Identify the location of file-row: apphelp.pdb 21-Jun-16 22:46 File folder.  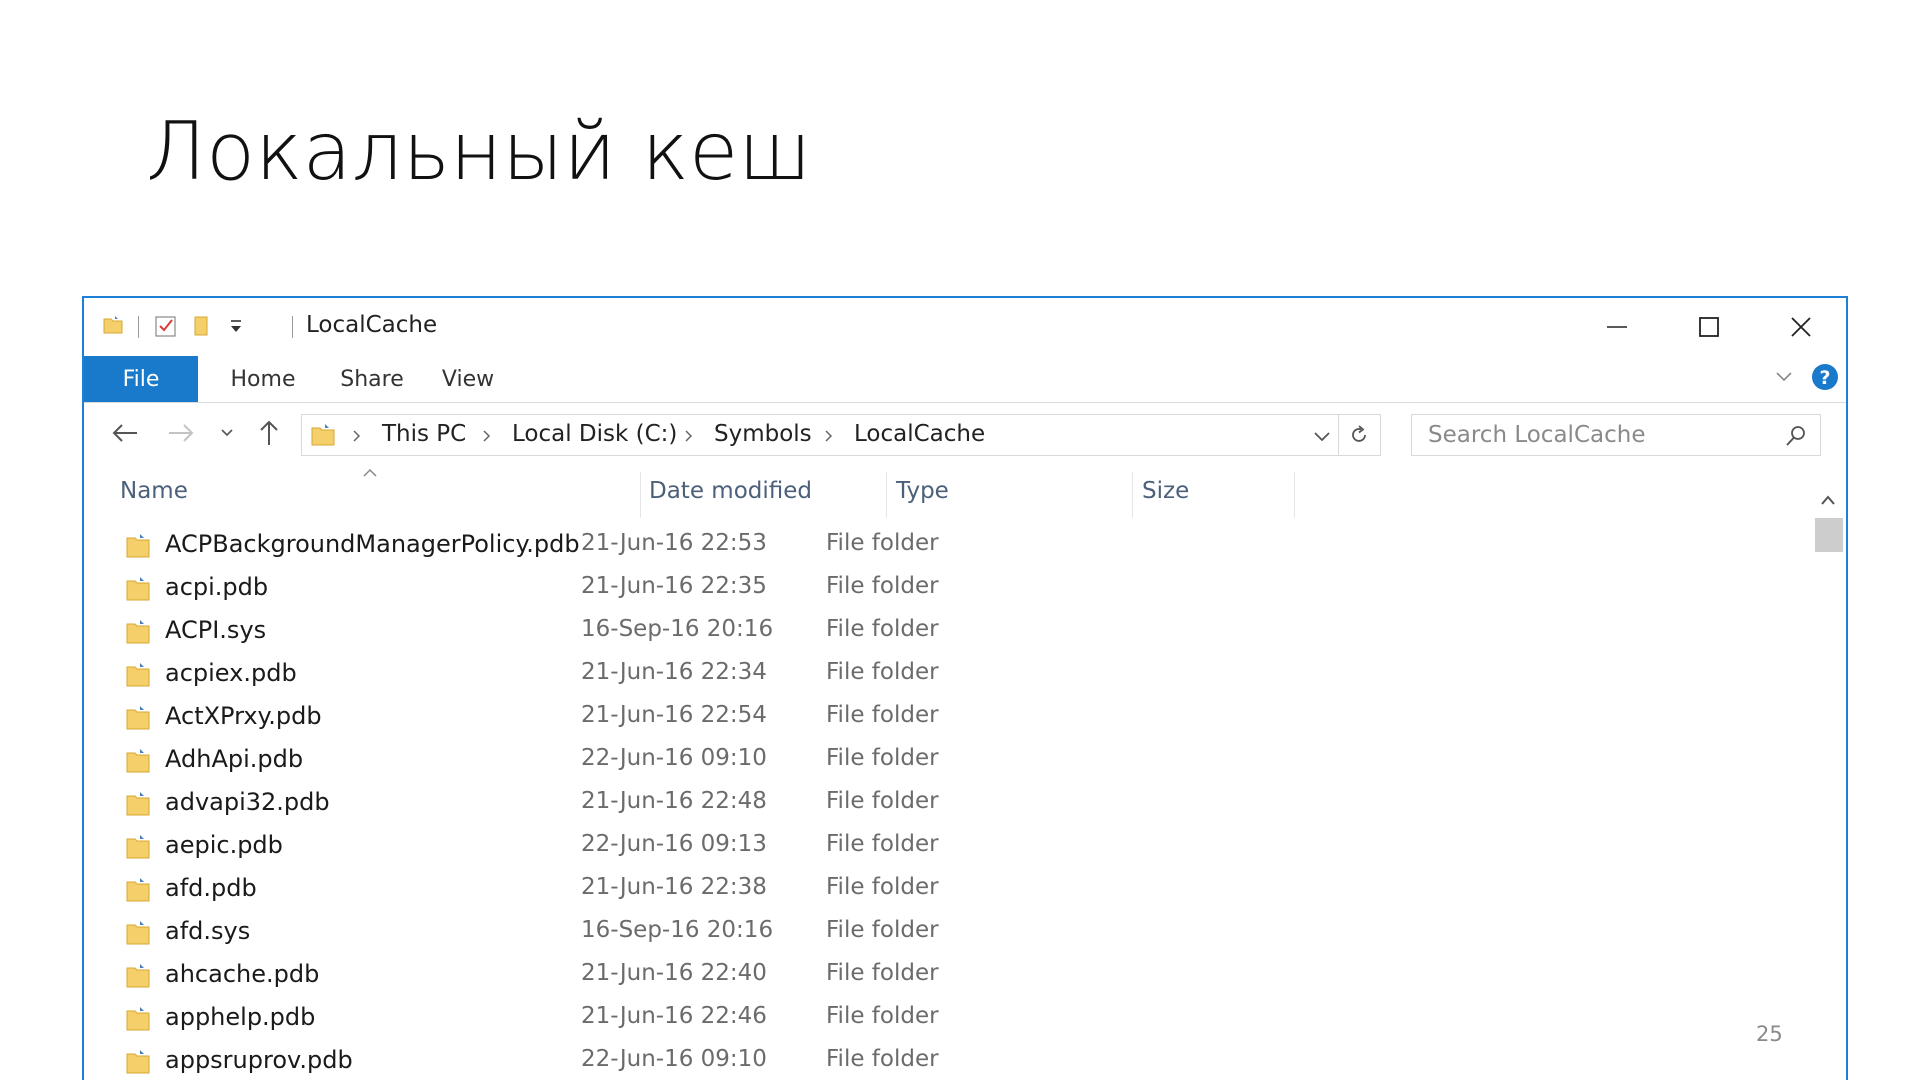
(939, 1018).